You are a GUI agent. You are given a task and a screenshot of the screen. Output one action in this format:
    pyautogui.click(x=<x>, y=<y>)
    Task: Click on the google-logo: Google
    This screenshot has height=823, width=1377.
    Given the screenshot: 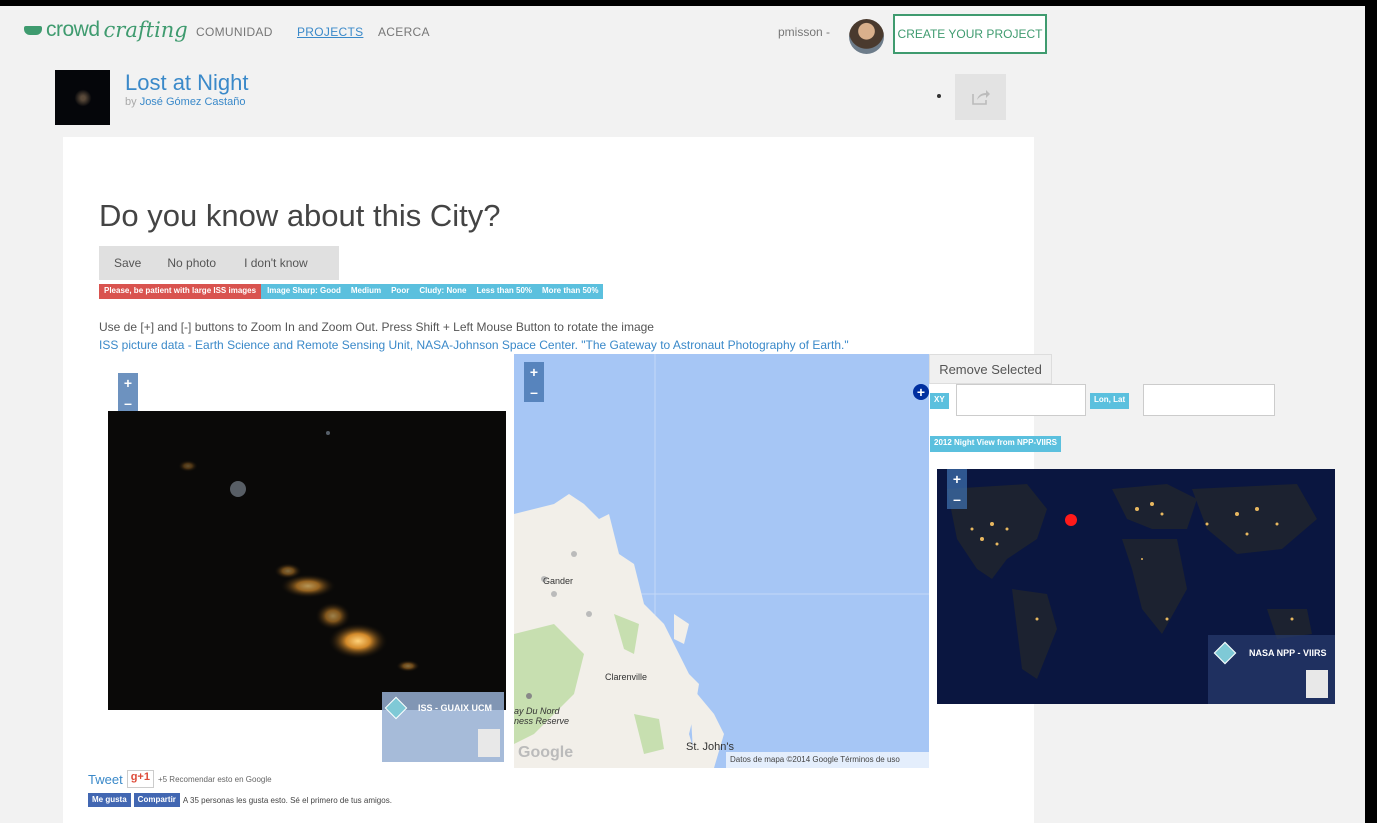 What is the action you would take?
    pyautogui.click(x=546, y=752)
    